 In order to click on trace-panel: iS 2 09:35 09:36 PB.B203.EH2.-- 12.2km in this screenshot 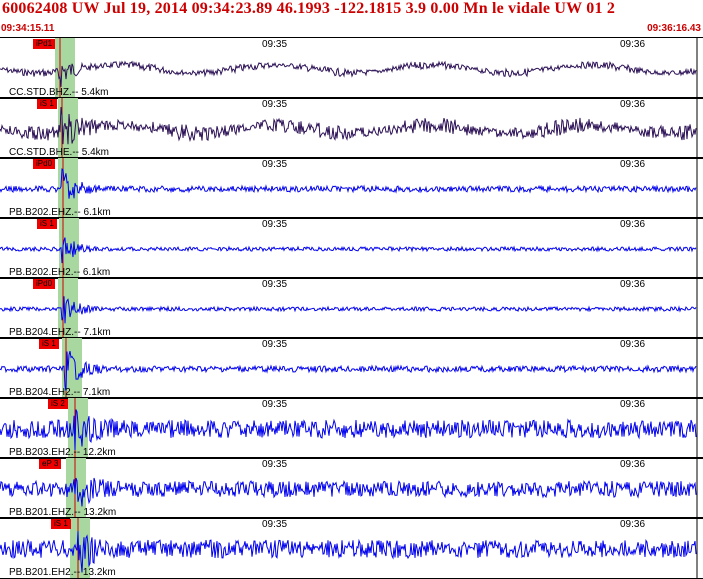, I will do `click(351, 428)`.